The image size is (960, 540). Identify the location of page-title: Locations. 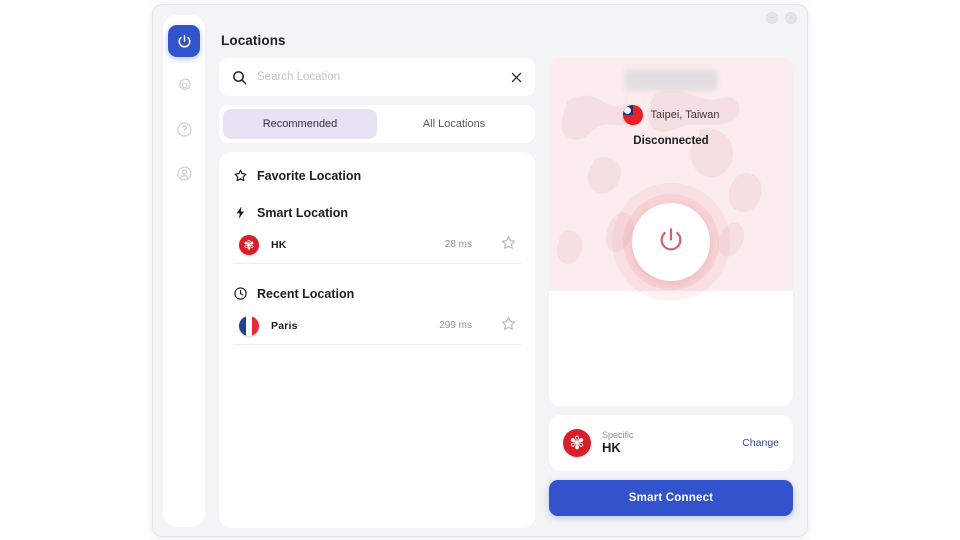
(253, 40).